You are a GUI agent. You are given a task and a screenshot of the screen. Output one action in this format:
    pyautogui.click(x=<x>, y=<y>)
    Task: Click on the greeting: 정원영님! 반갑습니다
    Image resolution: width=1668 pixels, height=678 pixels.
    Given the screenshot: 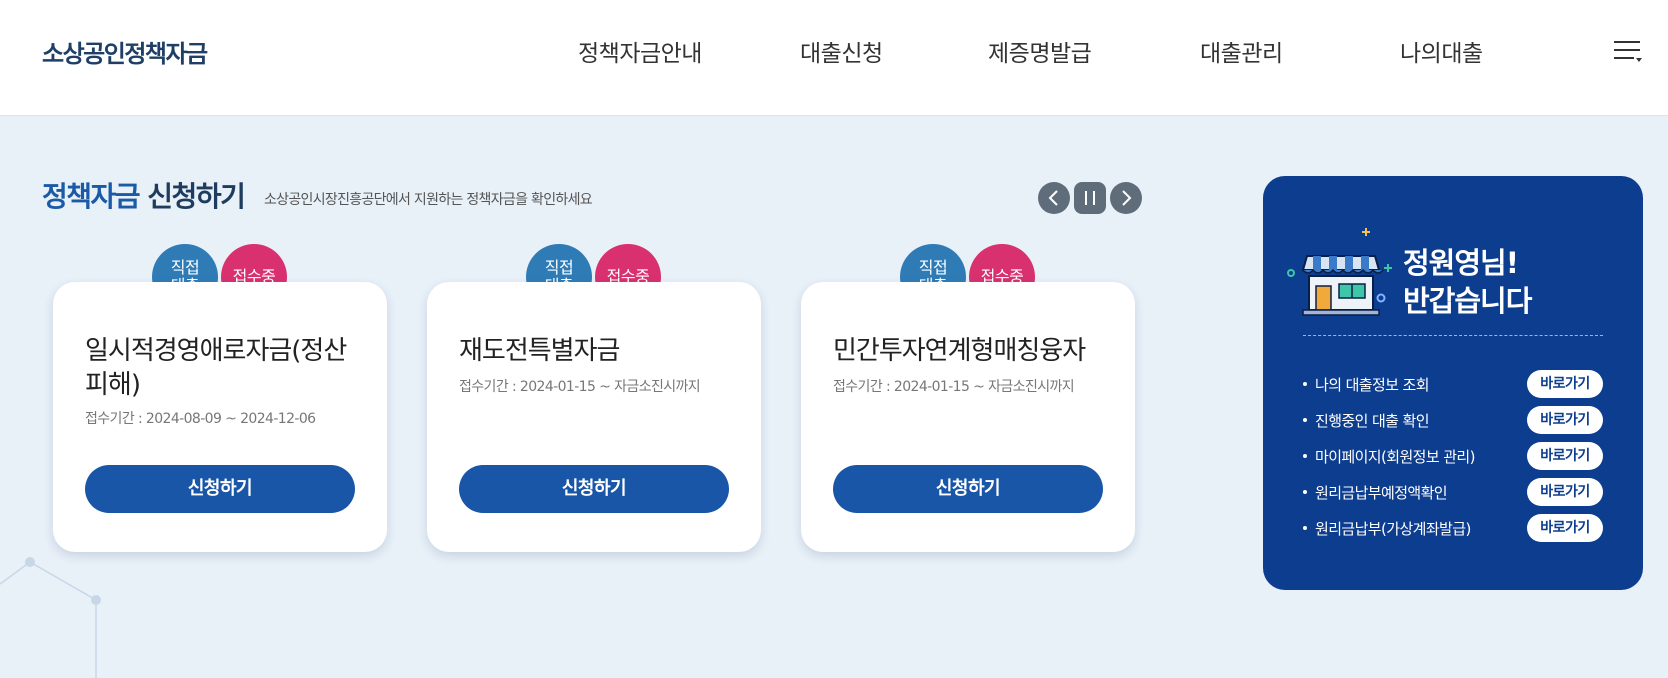 What is the action you would take?
    pyautogui.click(x=1467, y=282)
    